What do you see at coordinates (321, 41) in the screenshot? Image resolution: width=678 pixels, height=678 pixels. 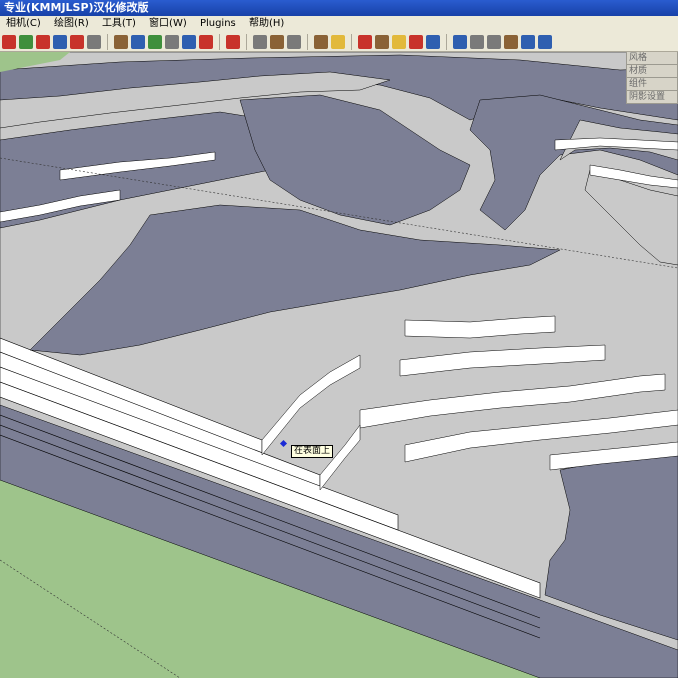 I see `zoom-window-icon` at bounding box center [321, 41].